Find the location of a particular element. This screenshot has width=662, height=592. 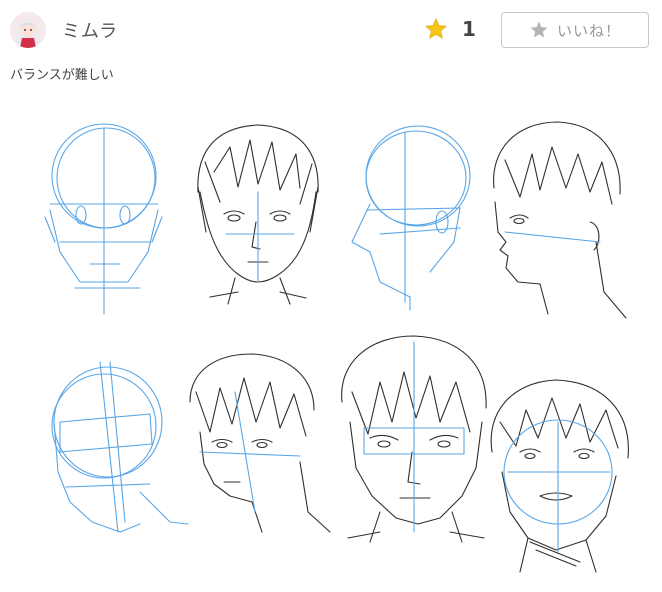

sketch-head-side is located at coordinates (560, 220).